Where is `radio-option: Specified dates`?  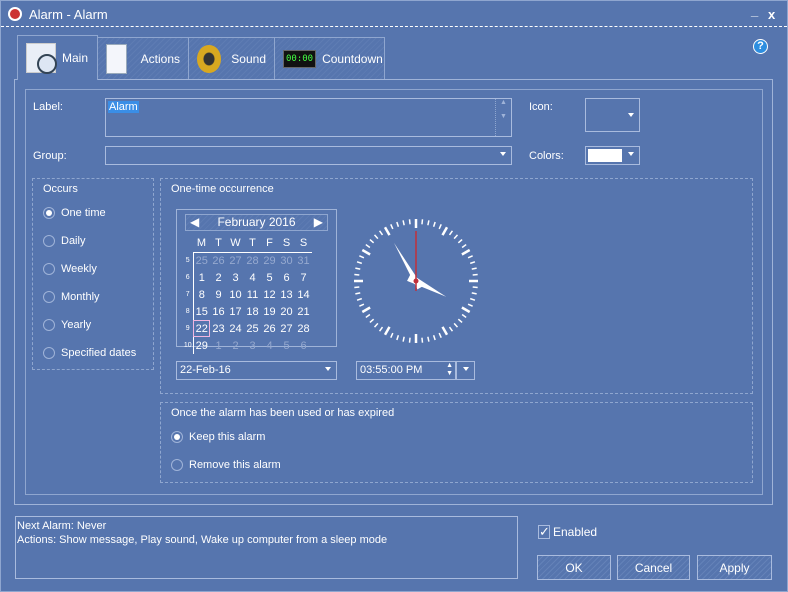 radio-option: Specified dates is located at coordinates (89, 353).